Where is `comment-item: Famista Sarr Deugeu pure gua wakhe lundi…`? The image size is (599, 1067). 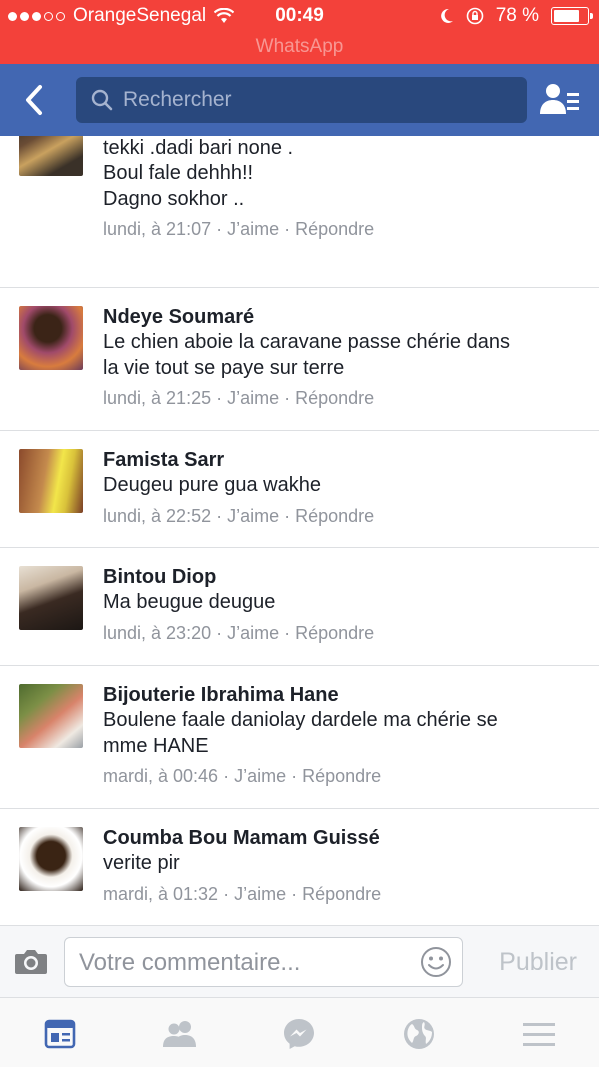
comment-item: Famista Sarr Deugeu pure gua wakhe lundi… is located at coordinates (299, 489).